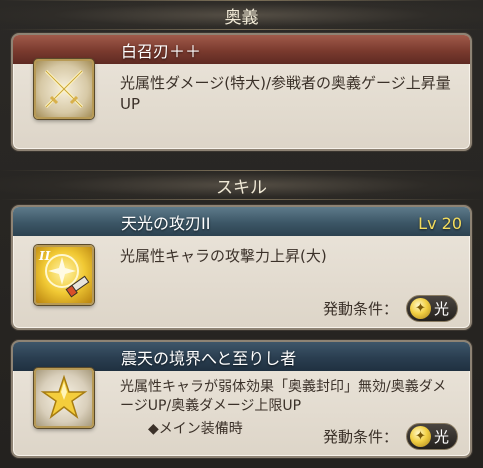  What do you see at coordinates (64, 275) in the screenshot?
I see `light-sword-orb-icon: II` at bounding box center [64, 275].